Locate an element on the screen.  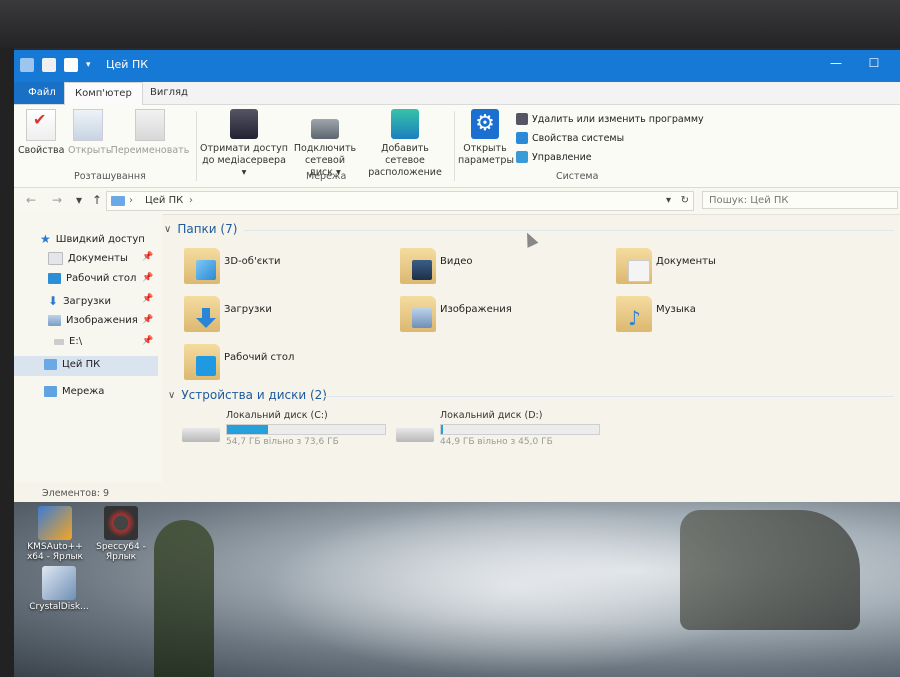
minimize-button: — is located at coordinates (836, 63).